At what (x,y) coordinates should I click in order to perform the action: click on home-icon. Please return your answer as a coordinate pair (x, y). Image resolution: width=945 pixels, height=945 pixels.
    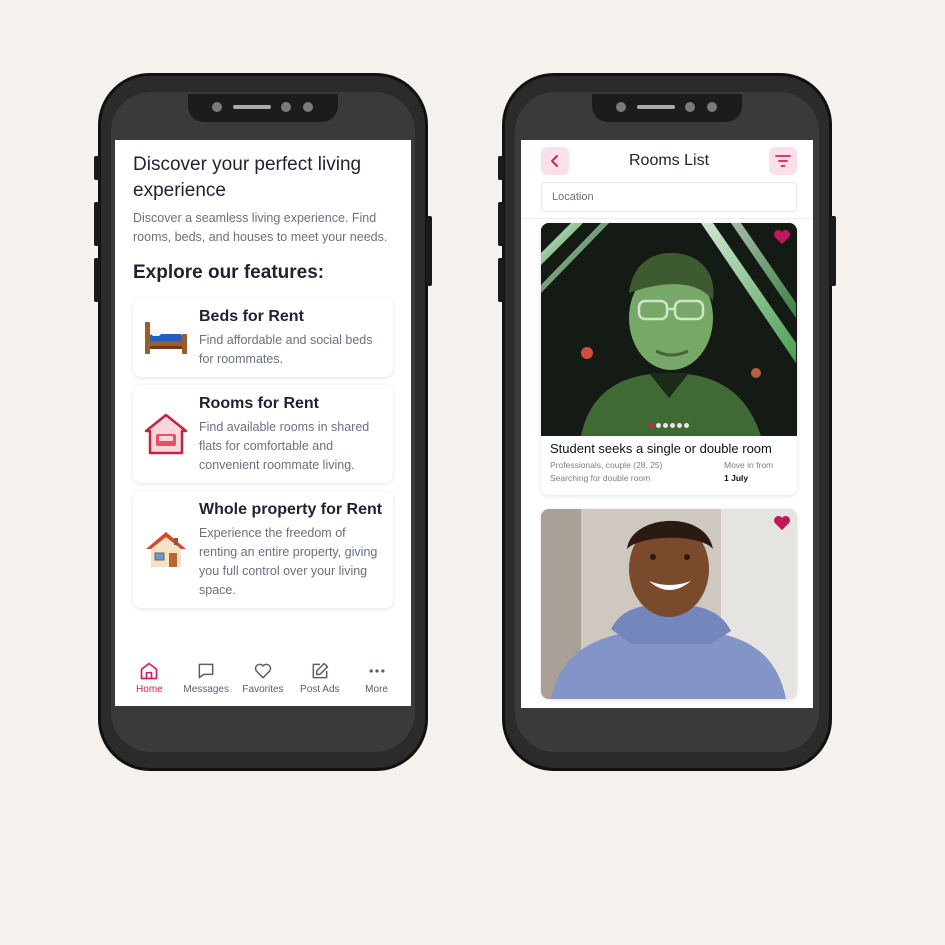
    Looking at the image, I should click on (149, 671).